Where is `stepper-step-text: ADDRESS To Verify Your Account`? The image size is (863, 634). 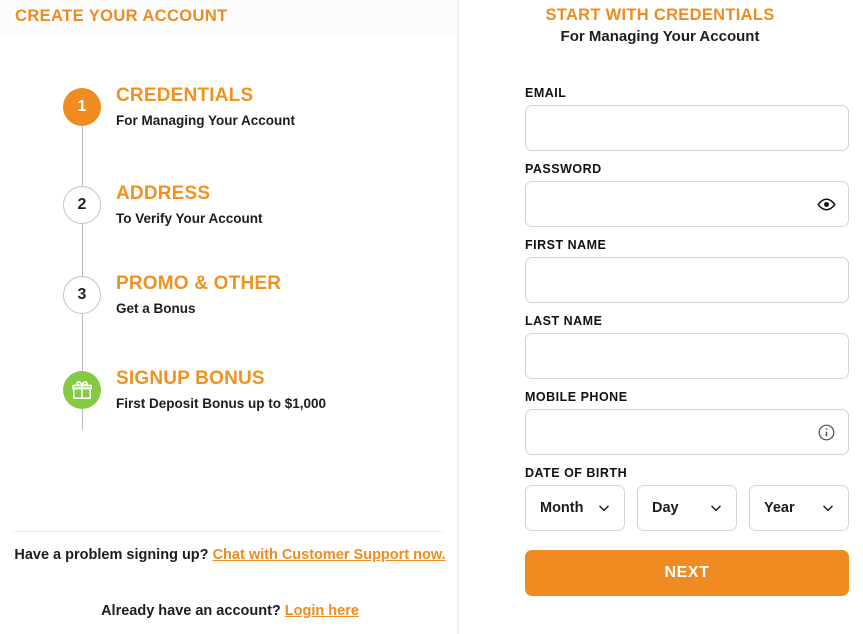 stepper-step-text: ADDRESS To Verify Your Account is located at coordinates (189, 205).